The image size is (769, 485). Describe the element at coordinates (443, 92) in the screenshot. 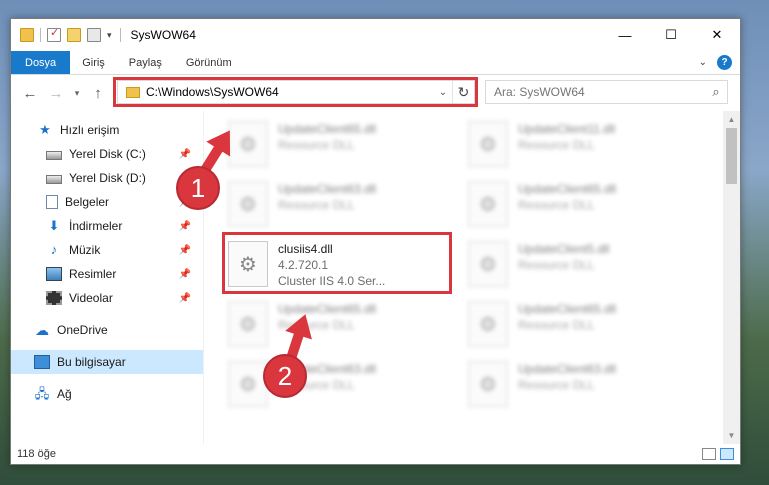

I see `chevron-down-icon: ⌄` at that location.